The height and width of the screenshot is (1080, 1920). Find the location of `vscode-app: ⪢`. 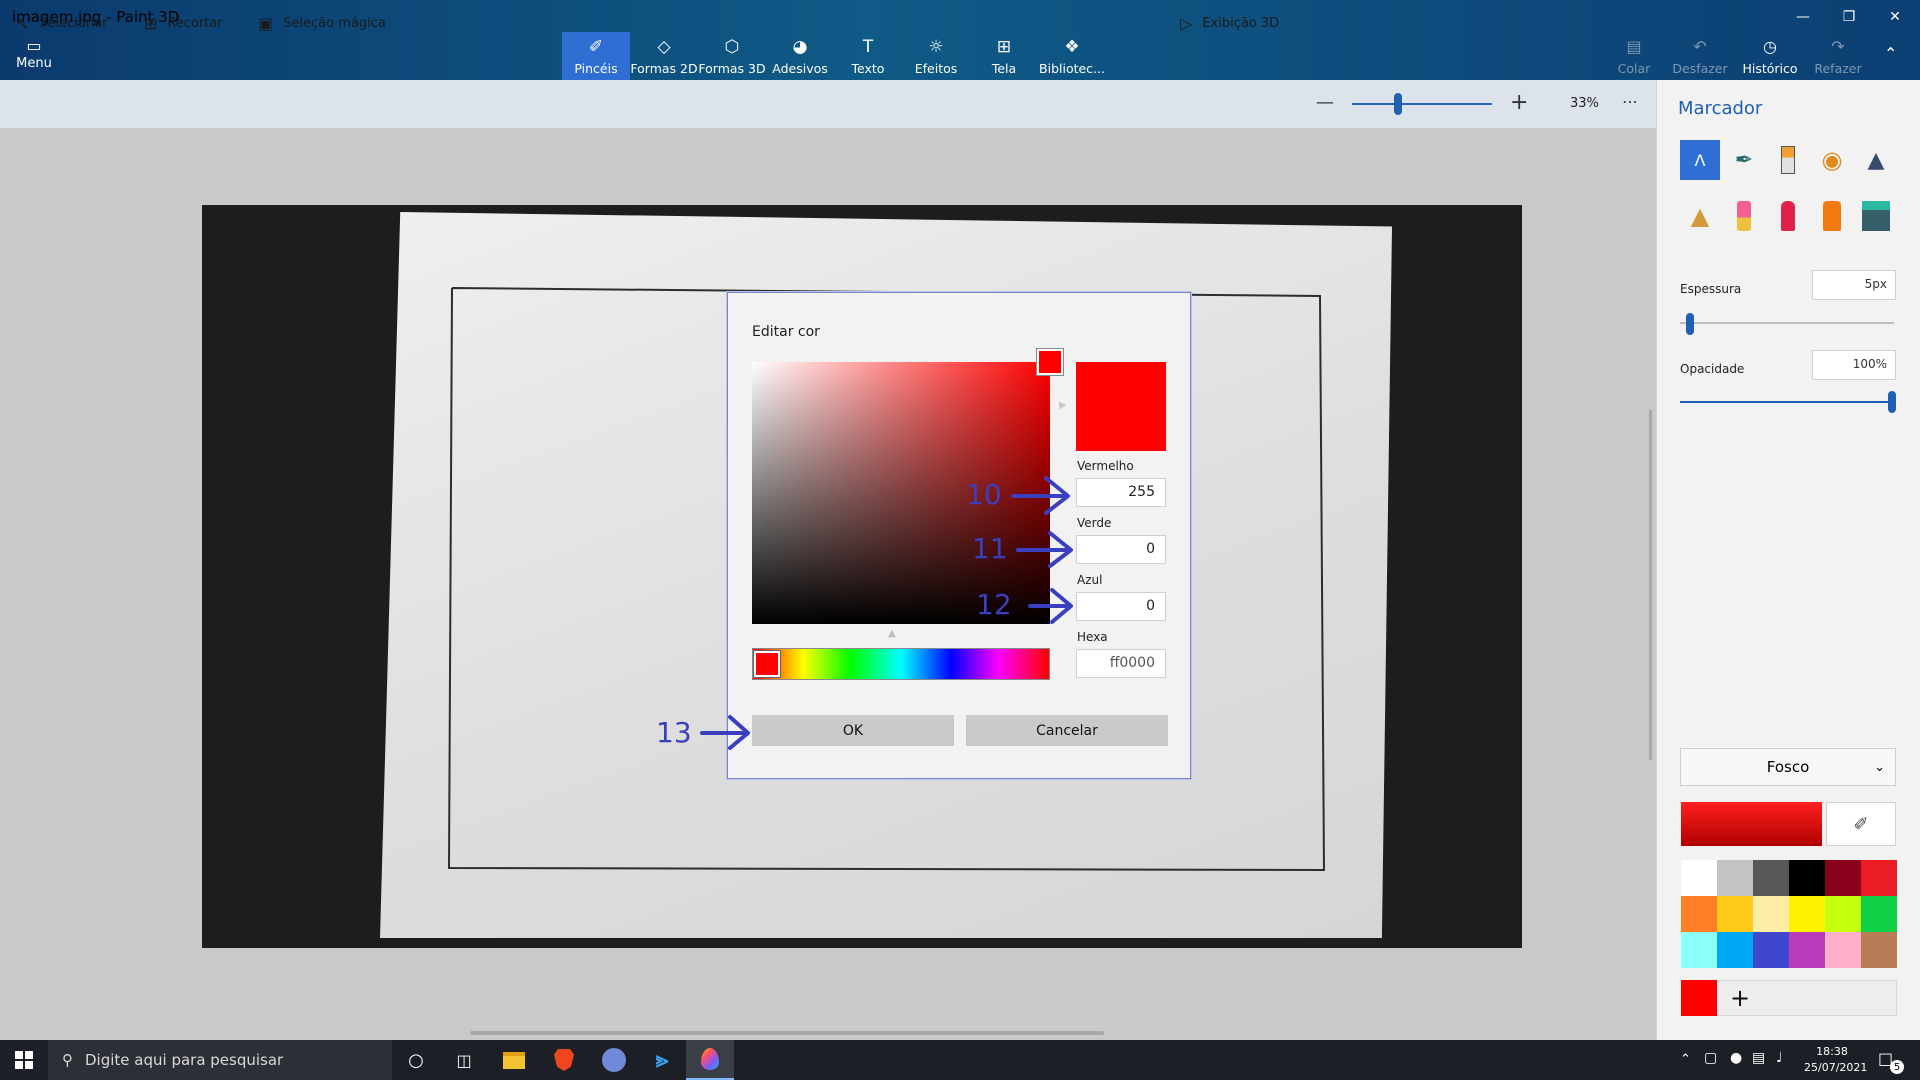

vscode-app: ⪢ is located at coordinates (662, 1060).